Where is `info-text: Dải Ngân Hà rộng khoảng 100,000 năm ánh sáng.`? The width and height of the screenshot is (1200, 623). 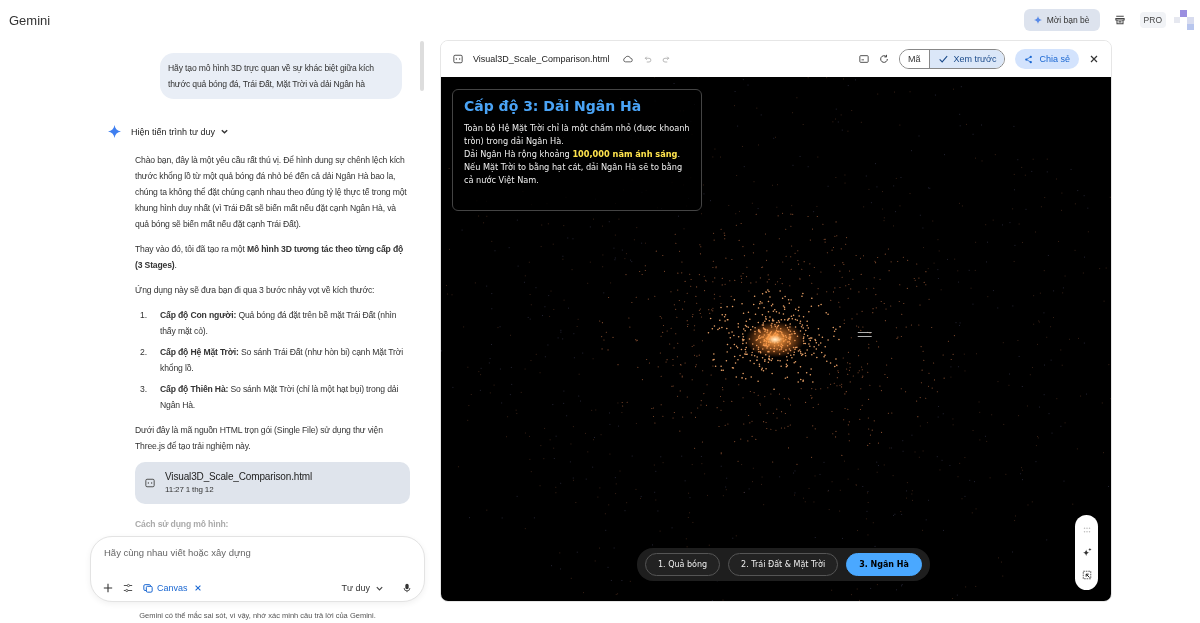 info-text: Dải Ngân Hà rộng khoảng 100,000 năm ánh sáng. is located at coordinates (573, 154).